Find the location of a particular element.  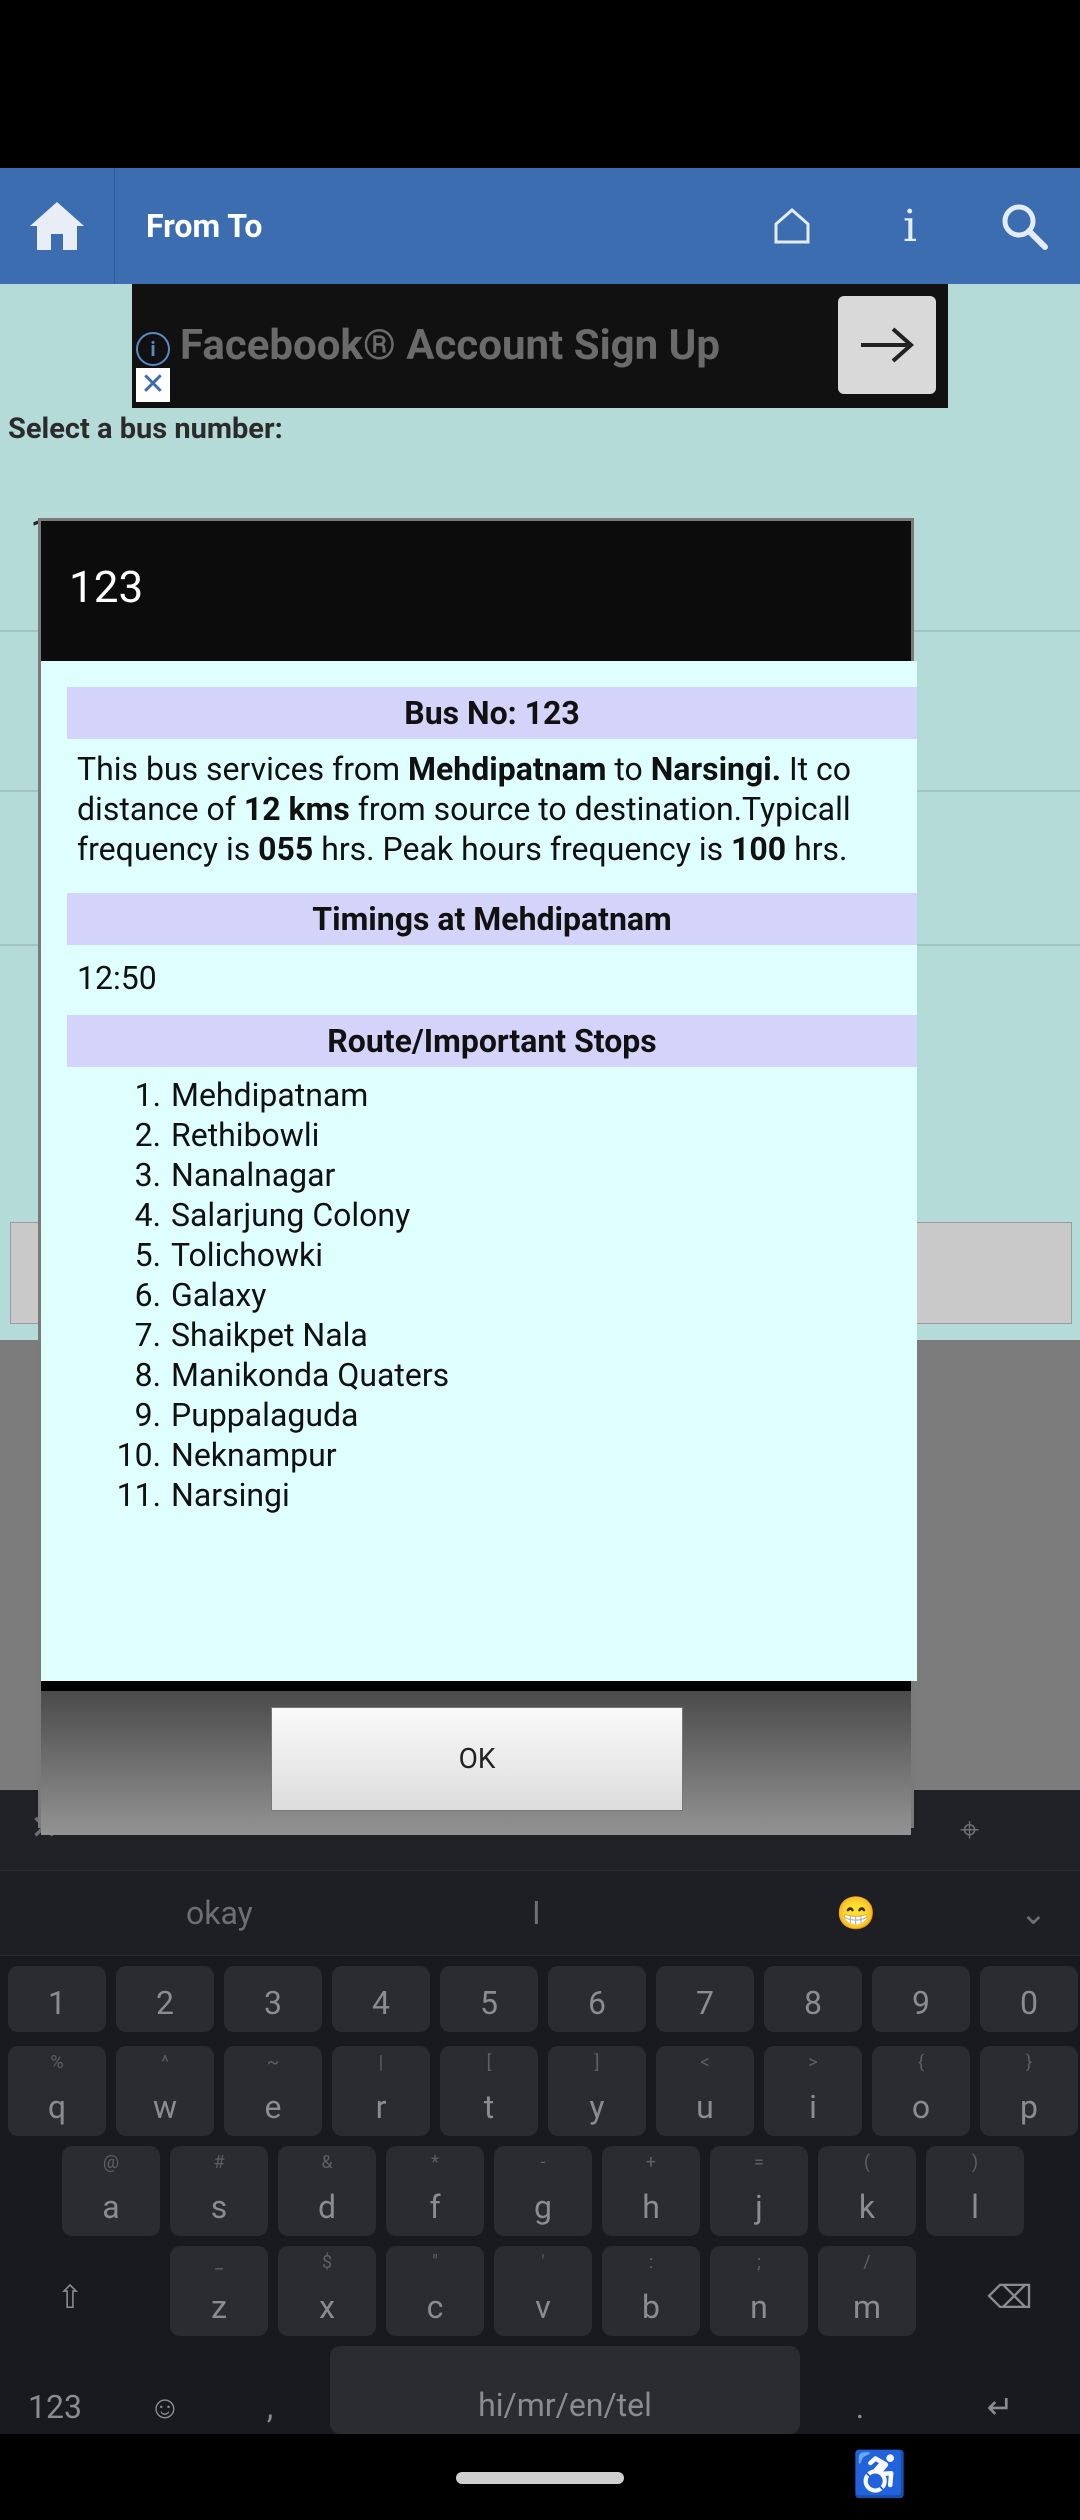

stop-number: 3. is located at coordinates (147, 1175).